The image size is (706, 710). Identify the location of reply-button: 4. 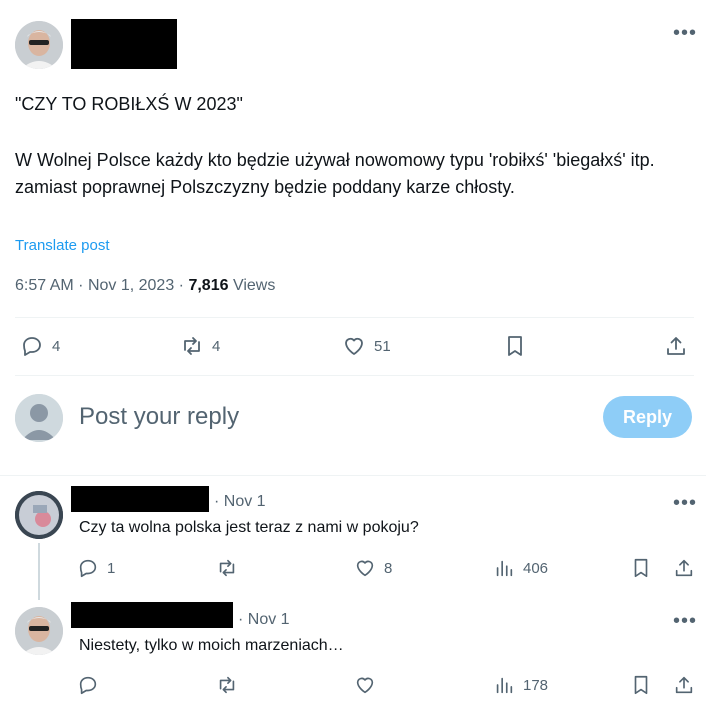
(40, 346).